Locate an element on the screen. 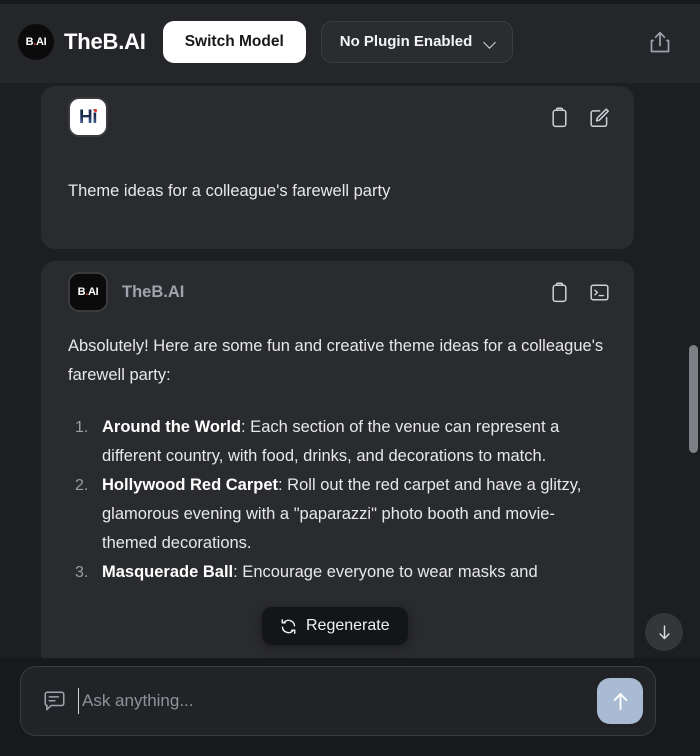 Image resolution: width=700 pixels, height=756 pixels. list-item-title: Hollywood Red Carpet is located at coordinates (190, 485).